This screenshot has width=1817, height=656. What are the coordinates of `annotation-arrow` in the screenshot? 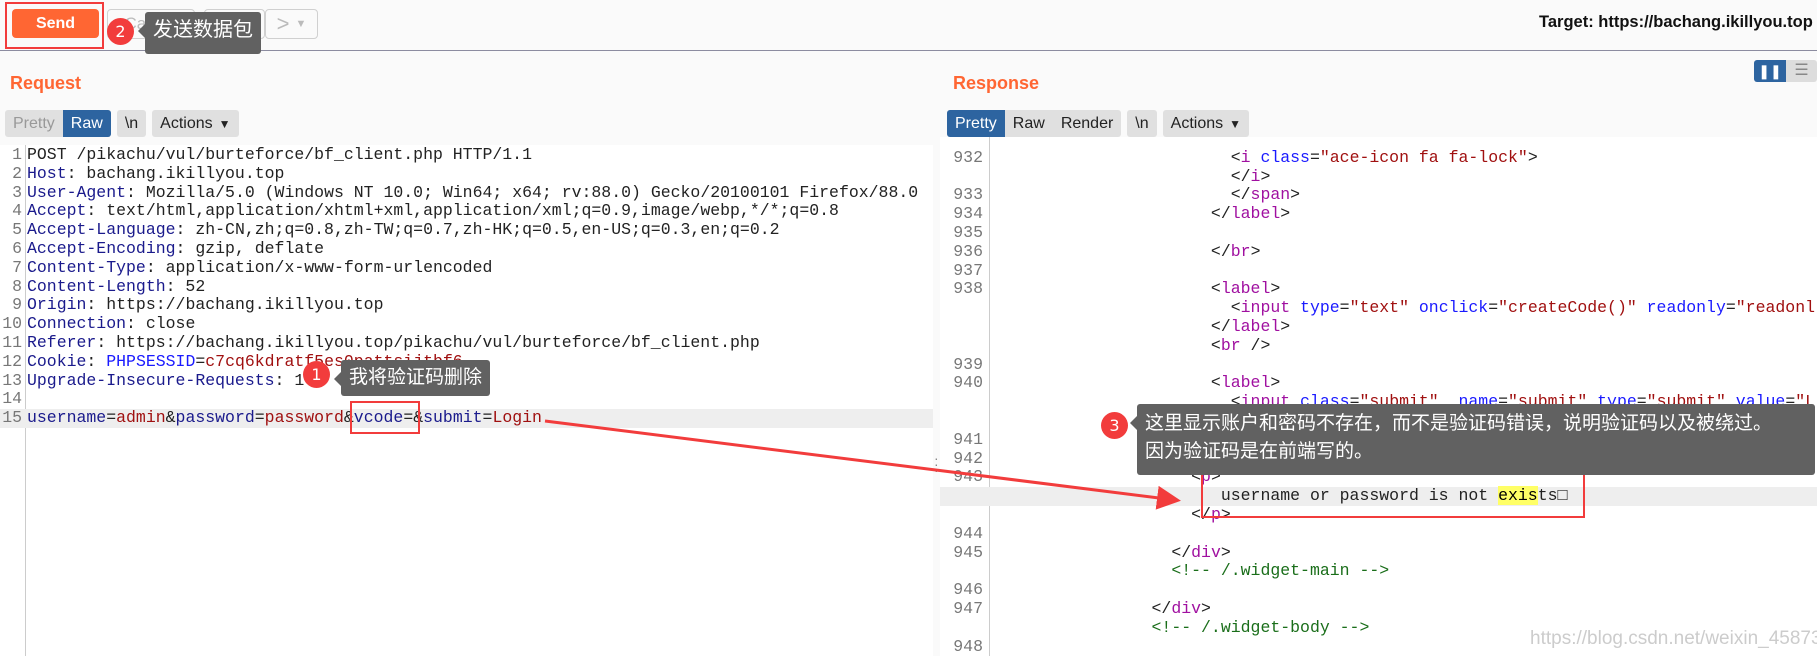 It's located at (862, 464).